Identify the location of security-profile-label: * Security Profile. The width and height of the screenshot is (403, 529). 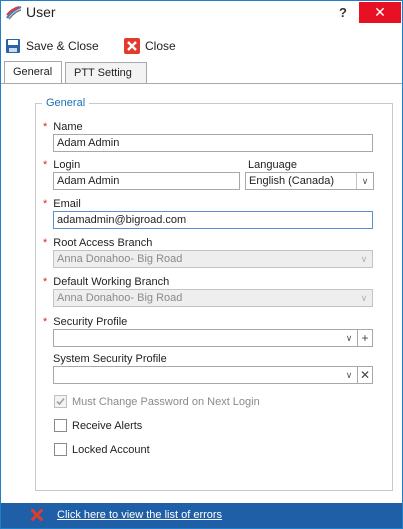
(85, 322).